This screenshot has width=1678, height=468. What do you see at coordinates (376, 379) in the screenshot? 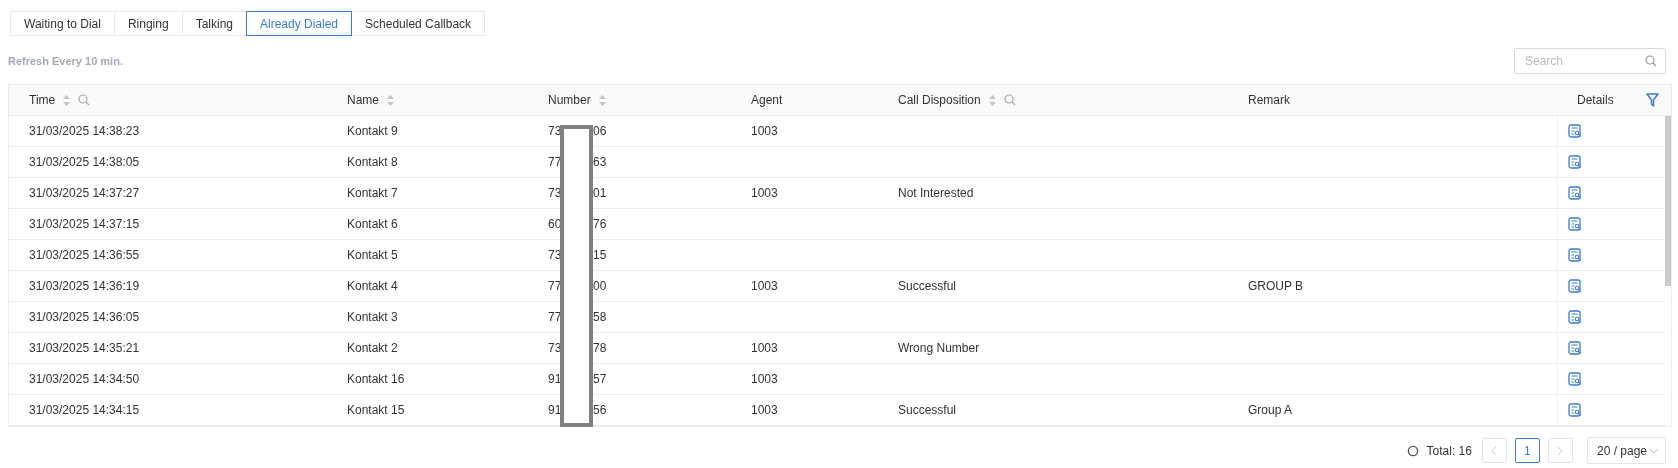
I see `table-cell: Kontakt 16` at bounding box center [376, 379].